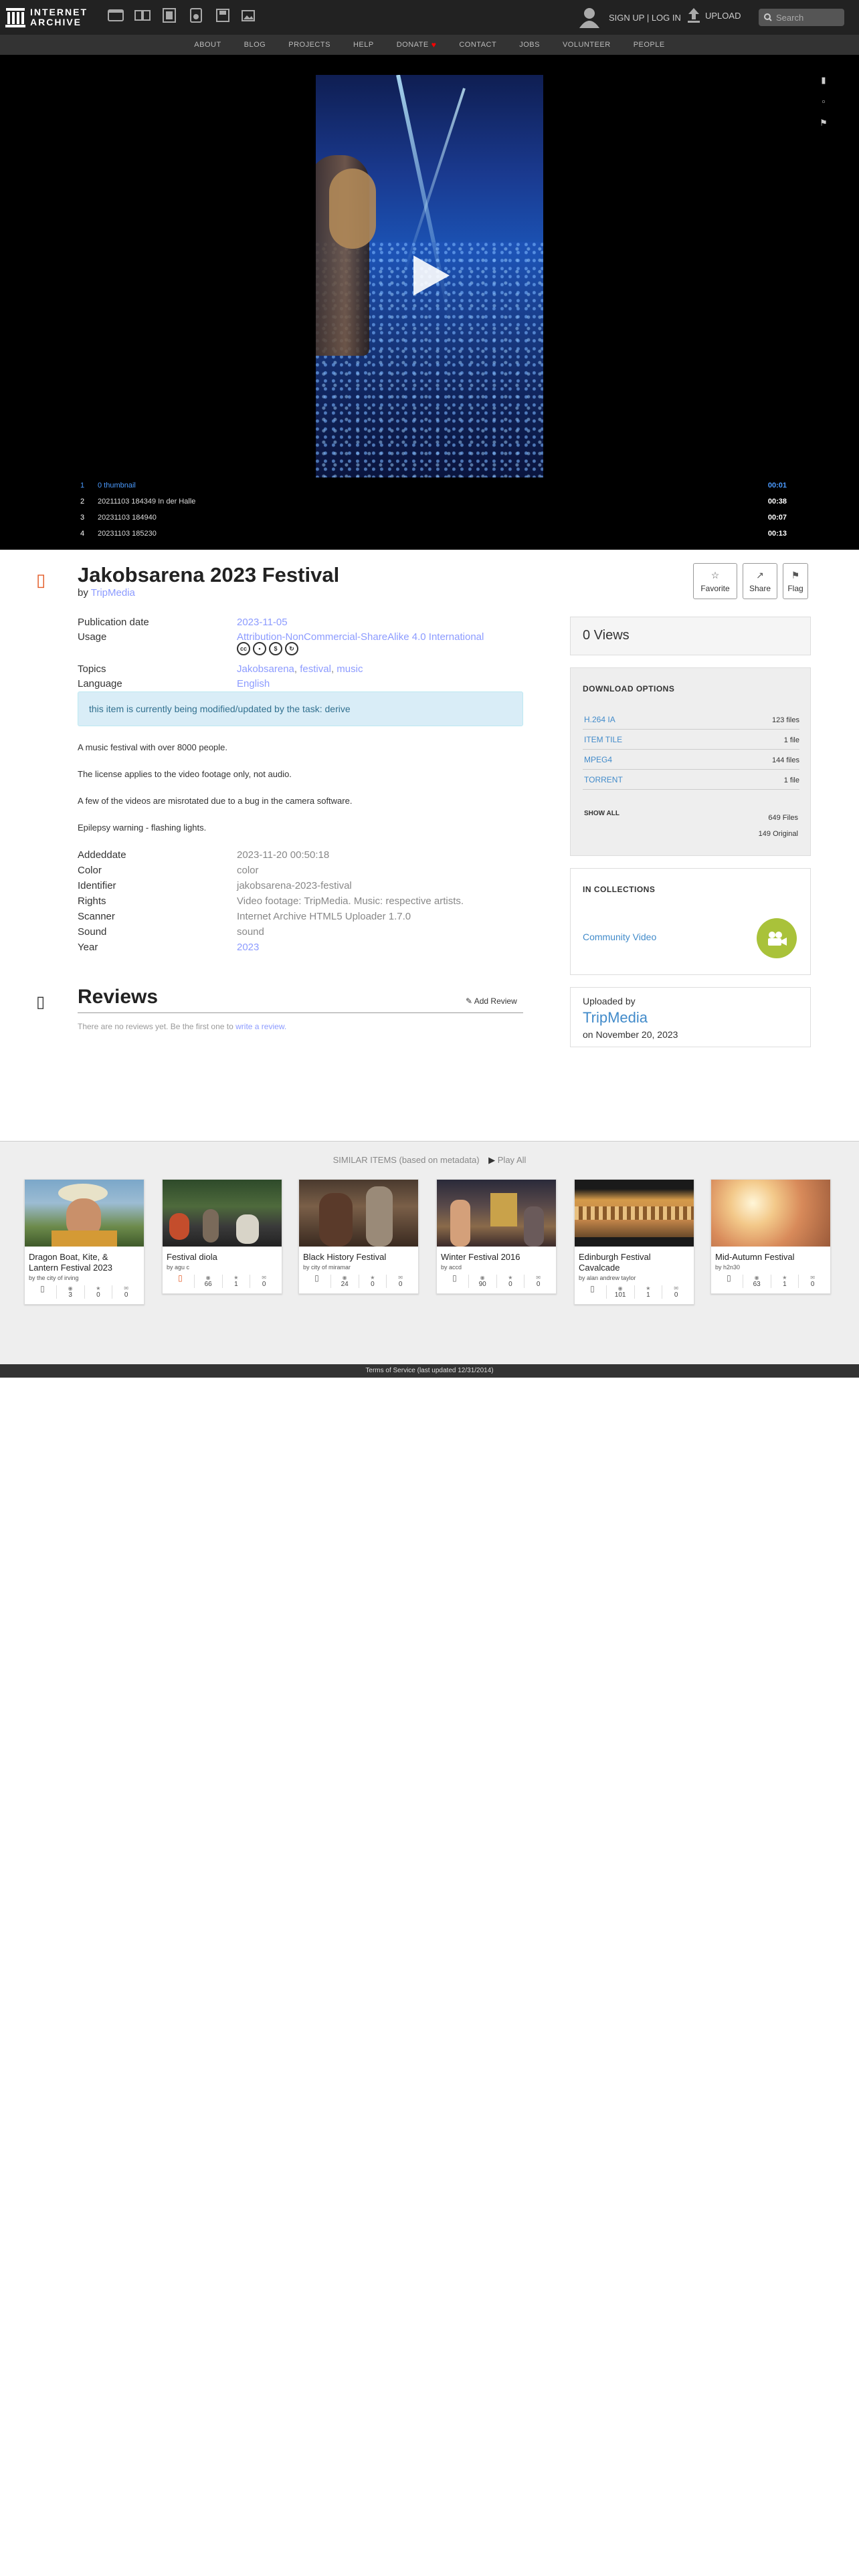 This screenshot has width=859, height=2576. I want to click on publication-date-link: 2023-11-05, so click(262, 622).